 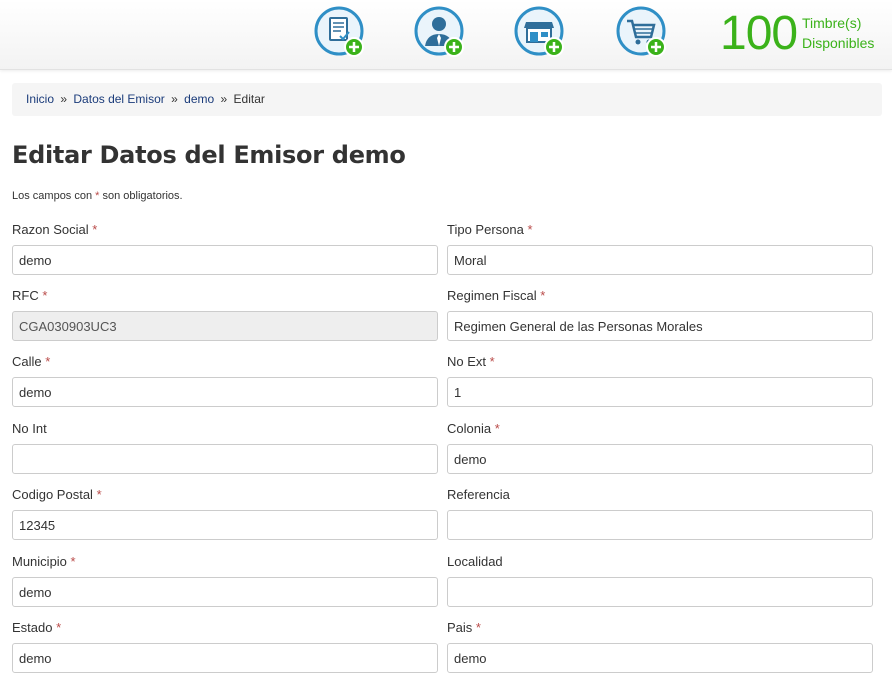 I want to click on codigo-postal-input, so click(x=225, y=525).